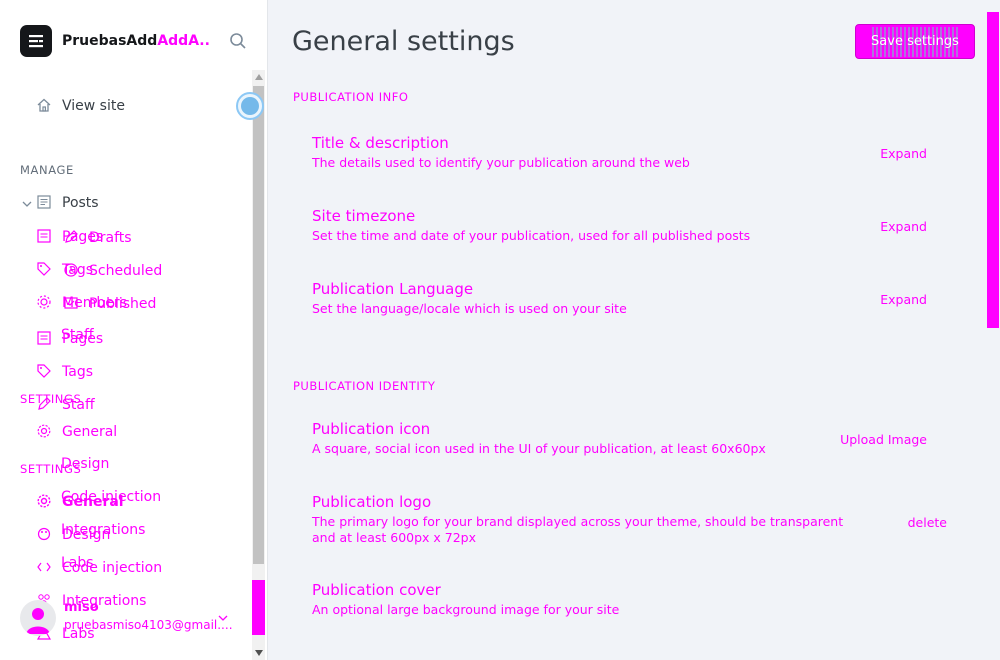 Image resolution: width=1000 pixels, height=660 pixels. Describe the element at coordinates (380, 143) in the screenshot. I see `setting-title: Title & description` at that location.